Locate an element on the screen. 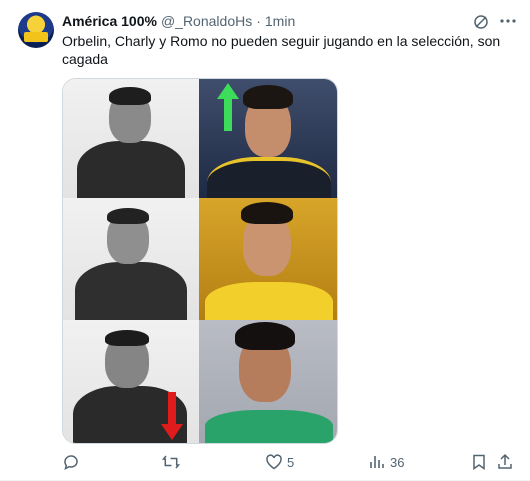 This screenshot has height=481, width=530. grok-icon is located at coordinates (481, 22).